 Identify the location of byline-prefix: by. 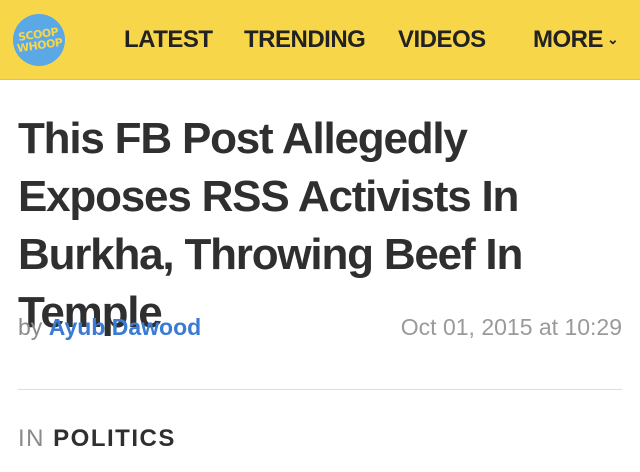
(30, 327).